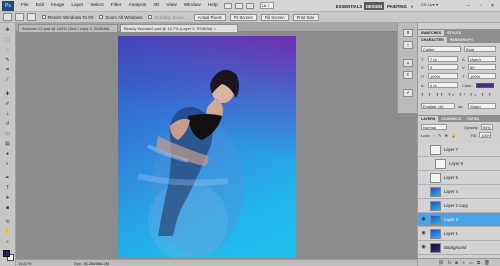  I want to click on properties-panel-icon: ≡, so click(408, 45).